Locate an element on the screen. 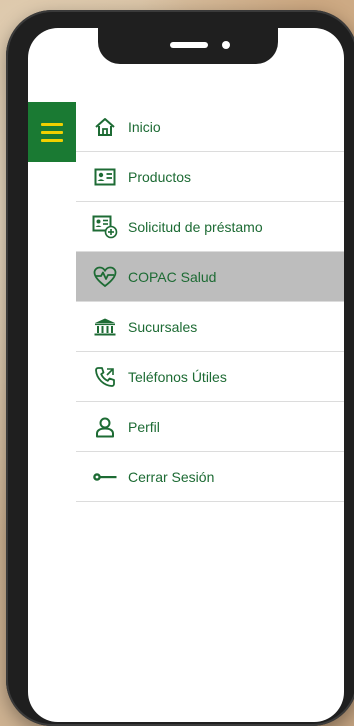 This screenshot has width=354, height=726. menu-item-sucursales: Sucursales is located at coordinates (210, 327).